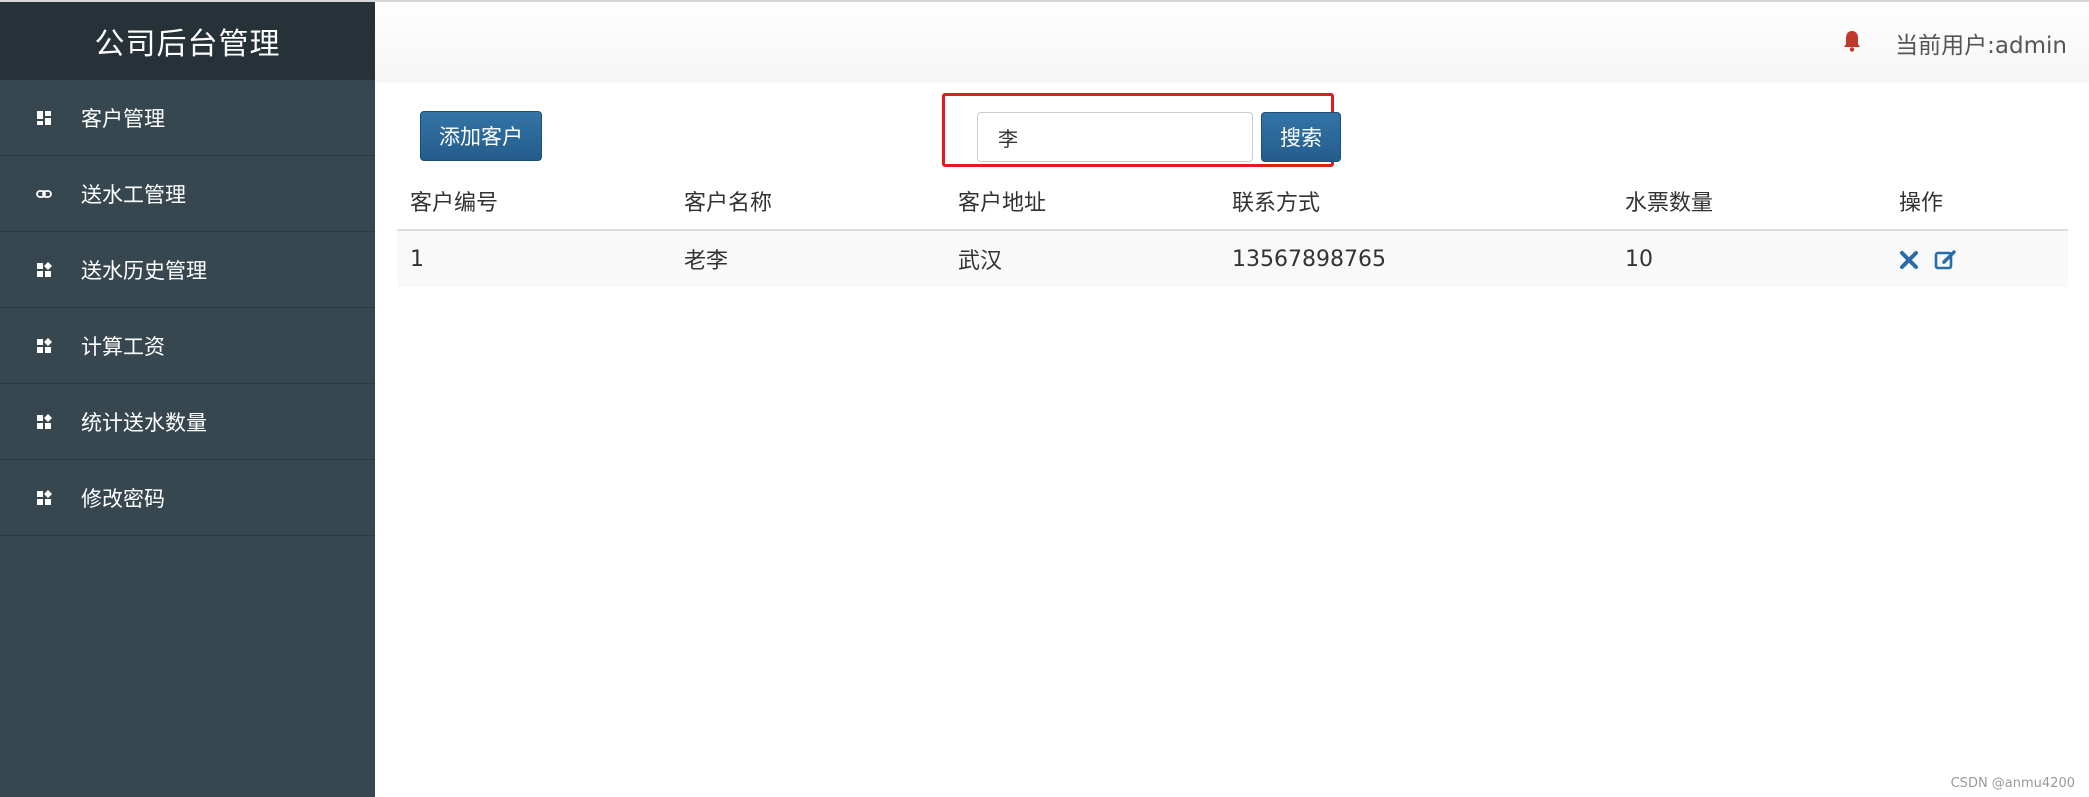  Describe the element at coordinates (2012, 783) in the screenshot. I see `watermark: CSDN @anmu4200` at that location.